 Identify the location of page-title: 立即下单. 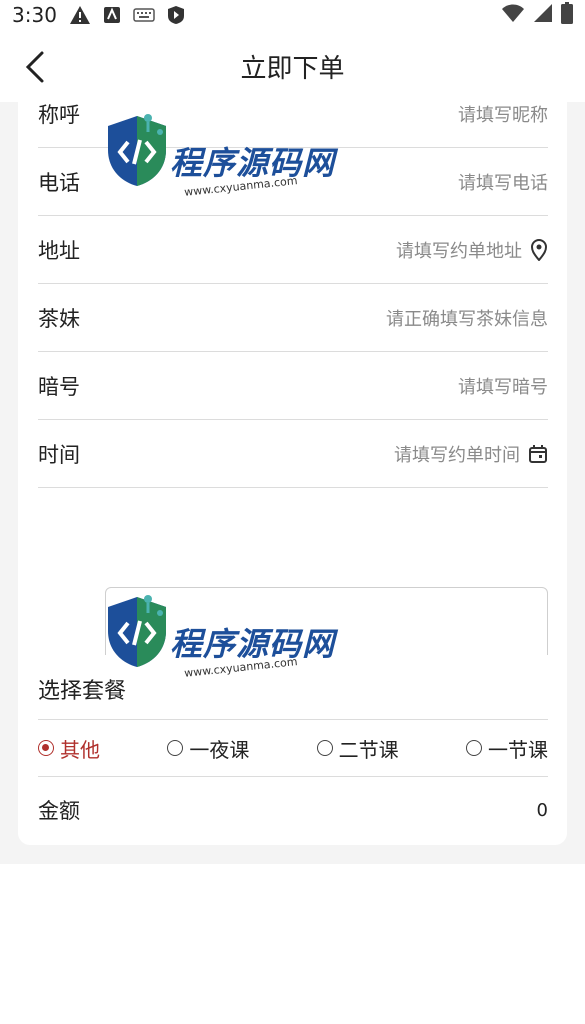
(292, 68).